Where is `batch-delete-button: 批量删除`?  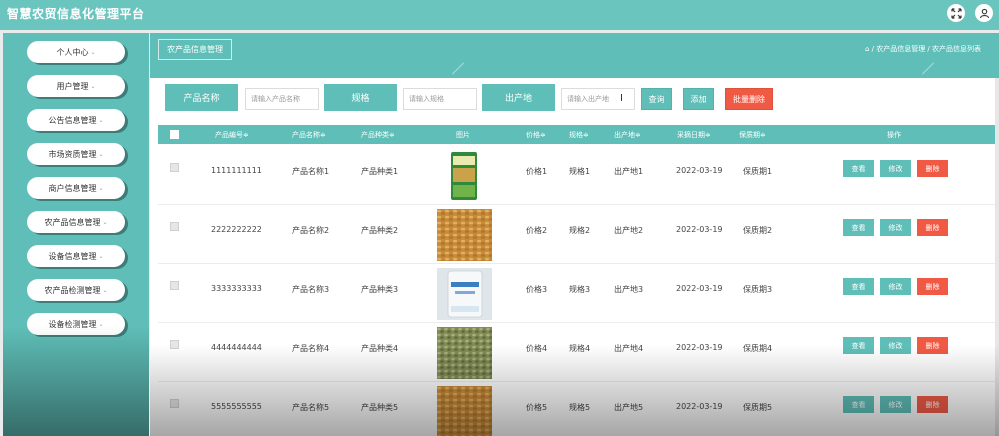 batch-delete-button: 批量删除 is located at coordinates (749, 99).